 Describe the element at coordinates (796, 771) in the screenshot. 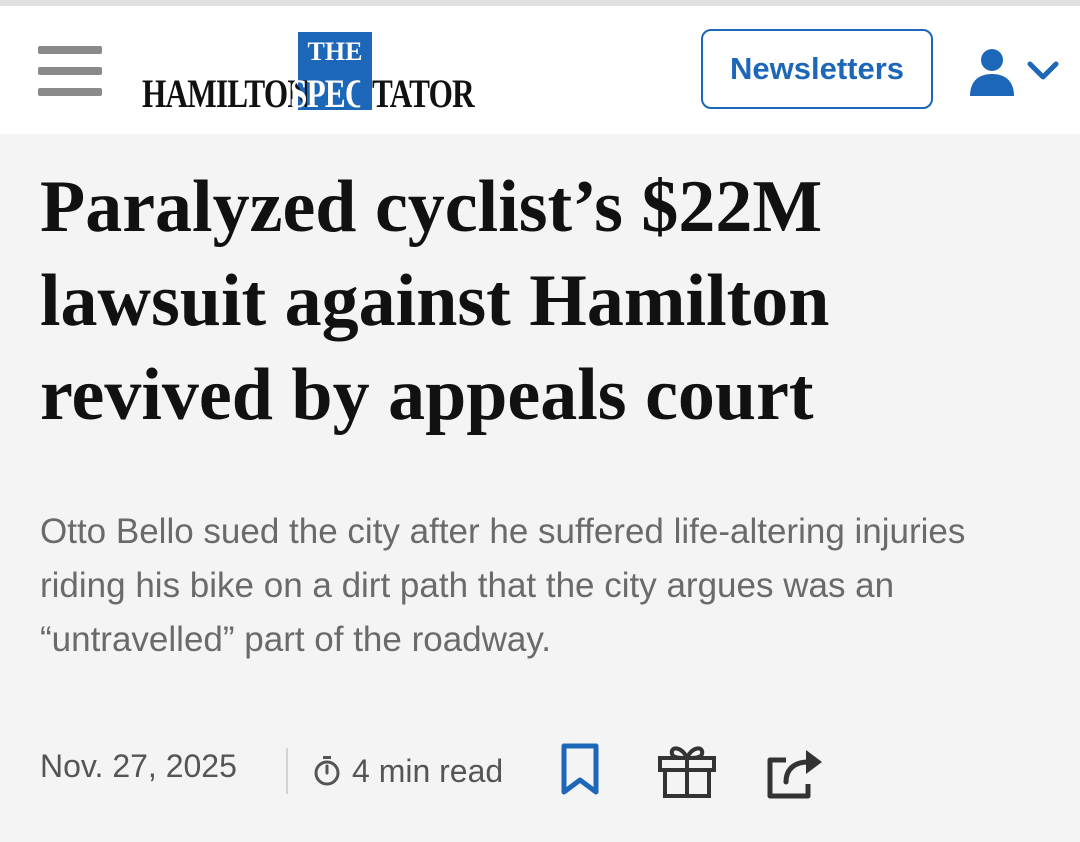

I see `share-icon` at that location.